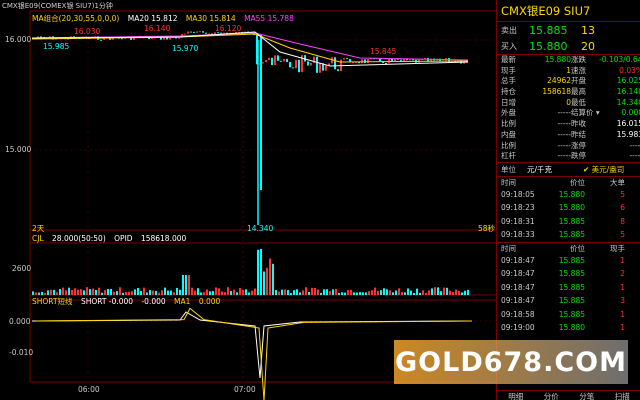 The image size is (640, 400). I want to click on panel-tab: 分笔, so click(586, 395).